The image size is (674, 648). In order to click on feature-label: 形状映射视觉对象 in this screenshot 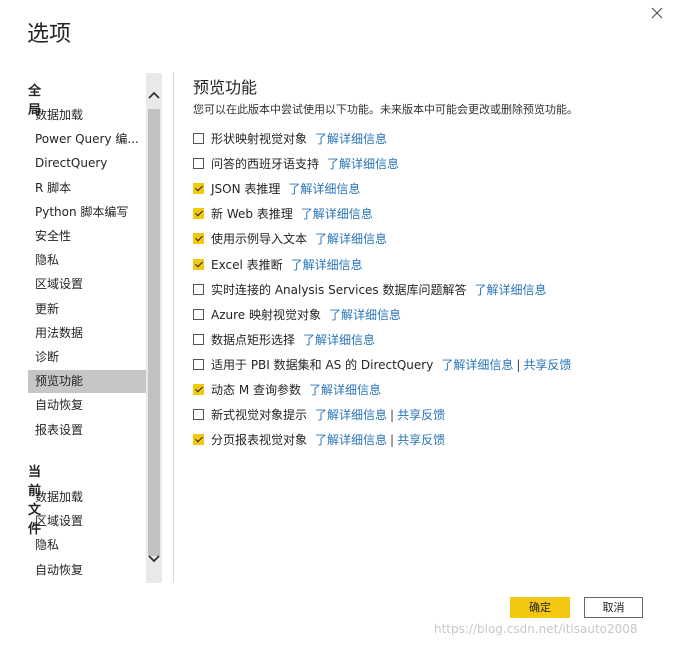, I will do `click(259, 139)`.